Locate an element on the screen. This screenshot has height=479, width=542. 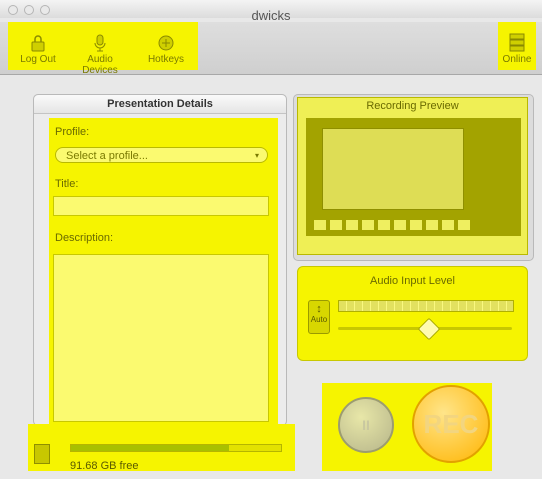
title-label: Title: is located at coordinates (67, 184).